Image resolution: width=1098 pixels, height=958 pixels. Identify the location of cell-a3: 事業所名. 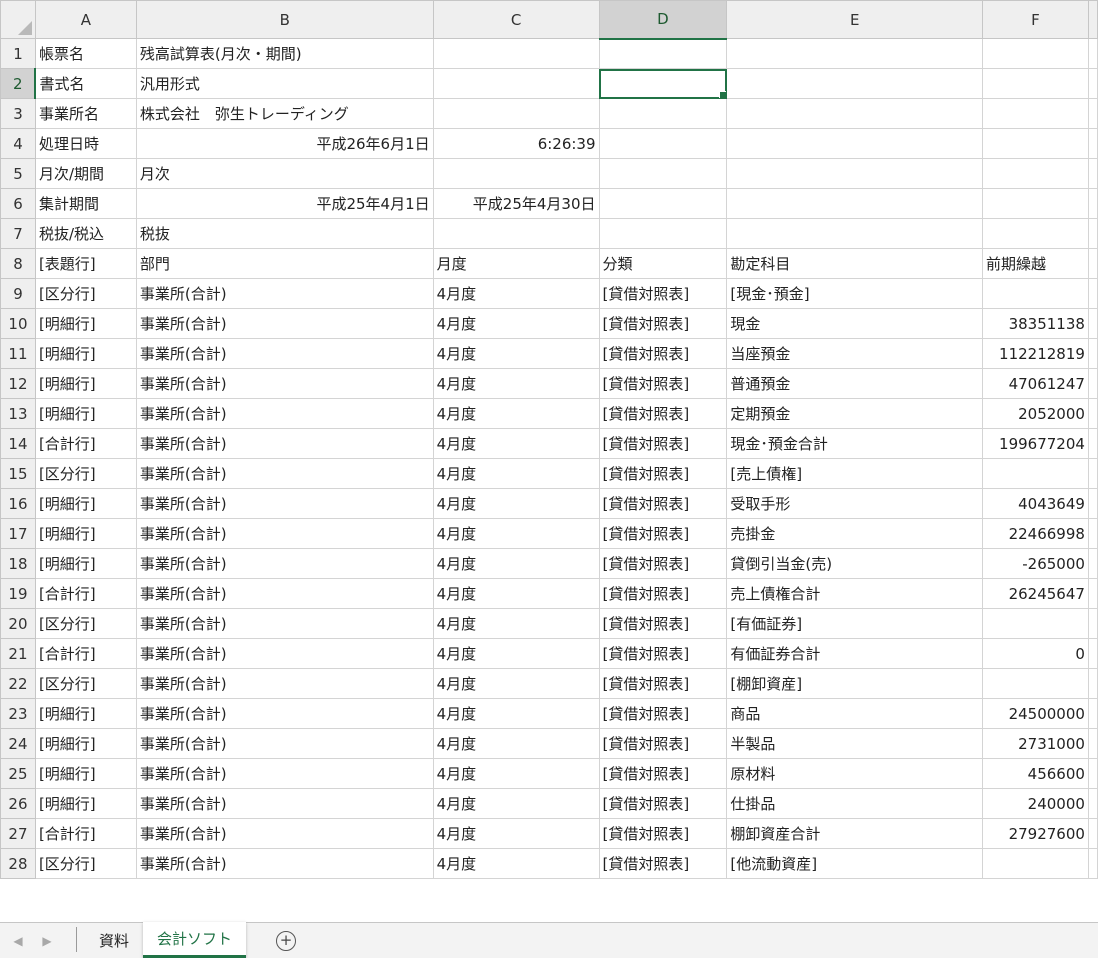
(85, 113).